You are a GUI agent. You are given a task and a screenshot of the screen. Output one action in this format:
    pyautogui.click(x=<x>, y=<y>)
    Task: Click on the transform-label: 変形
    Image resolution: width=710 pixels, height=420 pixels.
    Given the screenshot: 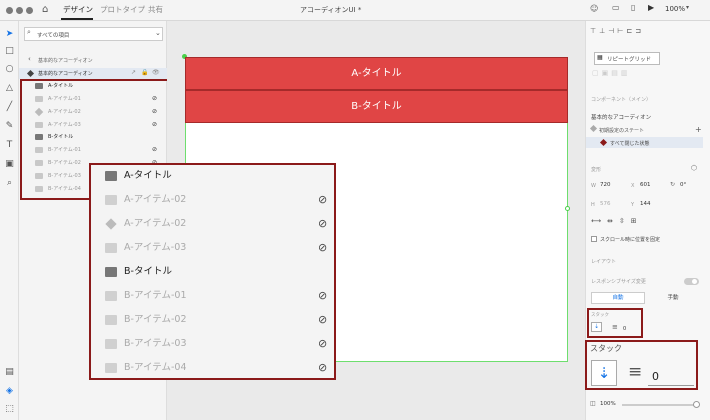 What is the action you would take?
    pyautogui.click(x=596, y=170)
    